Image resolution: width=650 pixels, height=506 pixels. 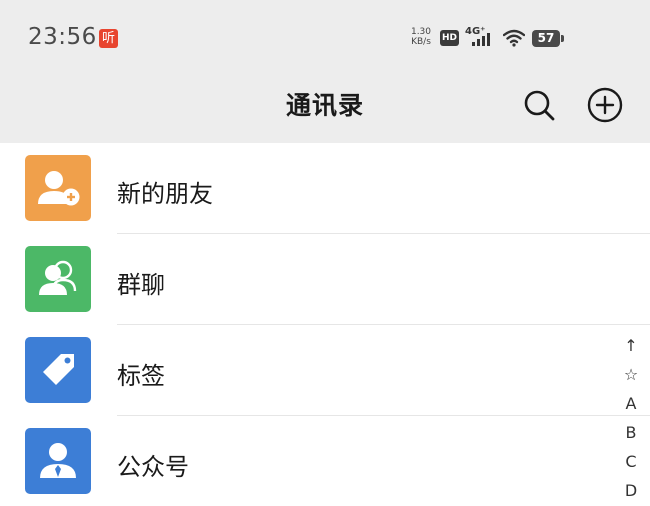 I want to click on index-letter-a: A, so click(x=631, y=403).